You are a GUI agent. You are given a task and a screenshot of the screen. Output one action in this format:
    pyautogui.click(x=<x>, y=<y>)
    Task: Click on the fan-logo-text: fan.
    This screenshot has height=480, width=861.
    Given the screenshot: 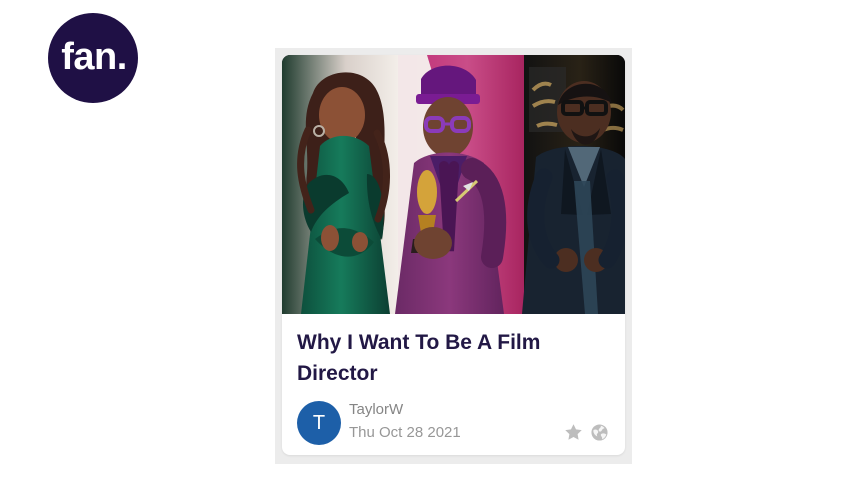 What is the action you would take?
    pyautogui.click(x=94, y=56)
    